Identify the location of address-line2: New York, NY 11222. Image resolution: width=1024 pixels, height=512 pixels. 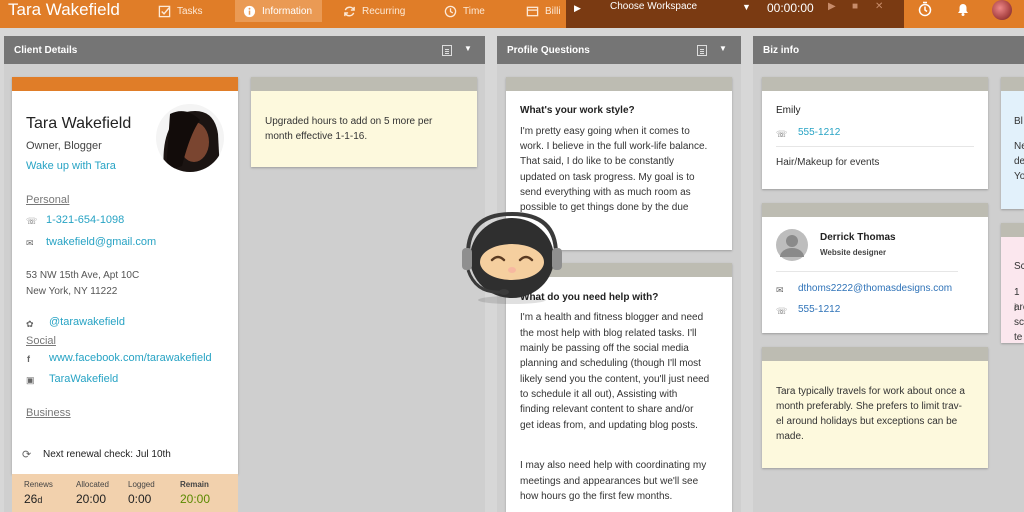
(72, 291).